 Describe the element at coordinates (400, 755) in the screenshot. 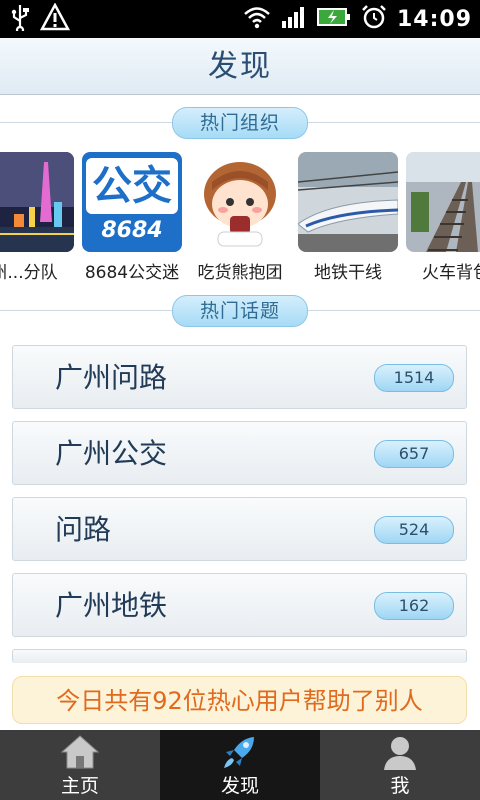

I see `user-icon` at that location.